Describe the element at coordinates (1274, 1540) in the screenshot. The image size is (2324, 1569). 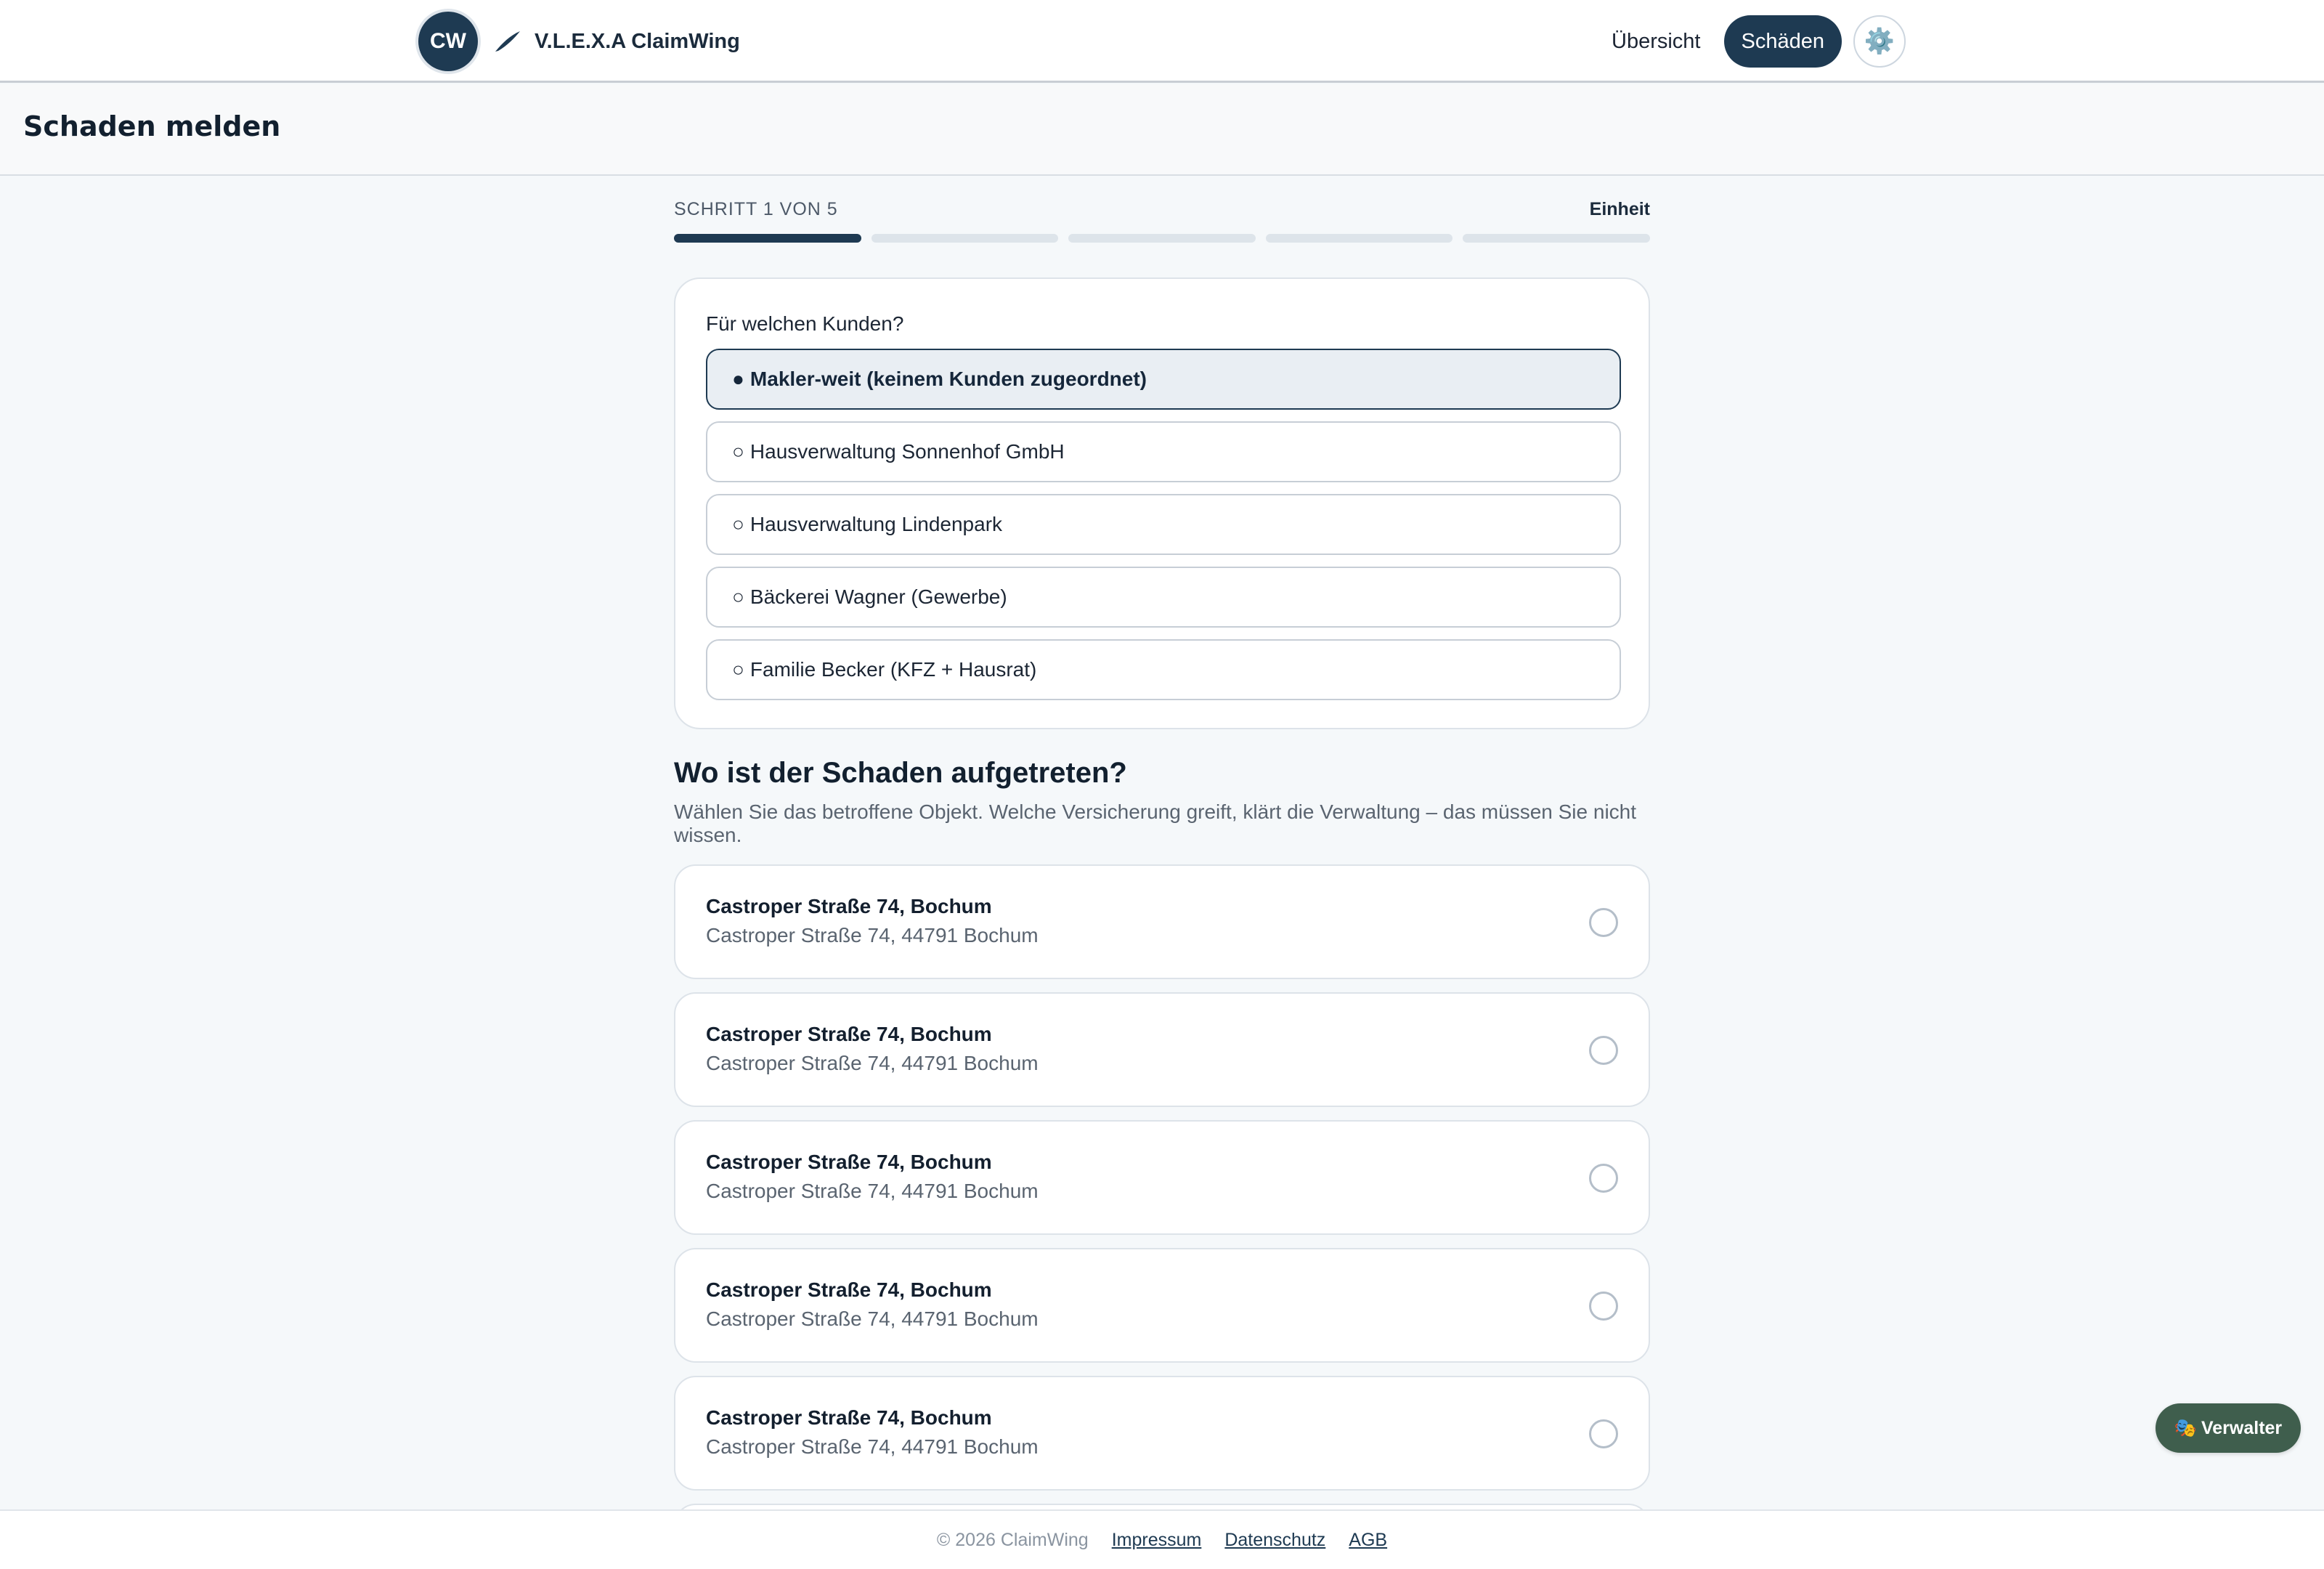
I see `privacy-link: Datenschutz` at that location.